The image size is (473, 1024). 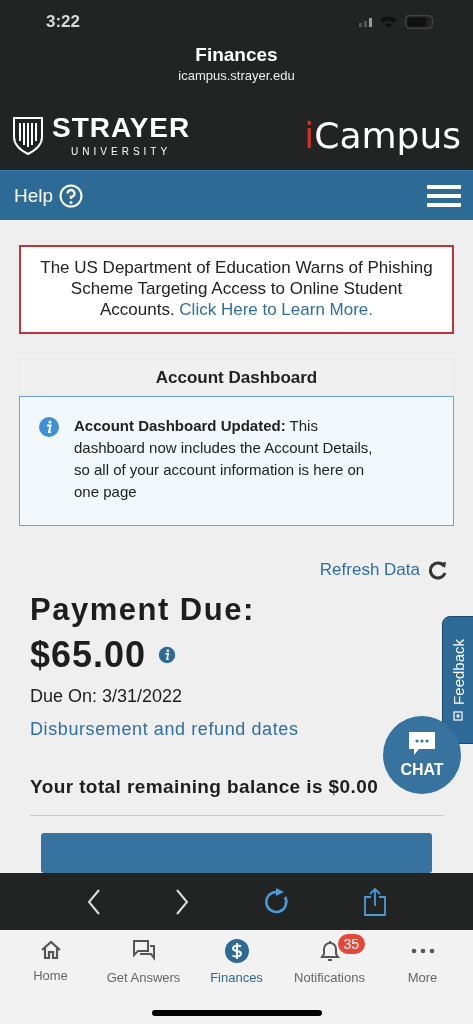 I want to click on notice-text: Account Dashboard Updated: This dashboard now includes the Account Details, so all of your account information is here on one page, so click(x=224, y=459).